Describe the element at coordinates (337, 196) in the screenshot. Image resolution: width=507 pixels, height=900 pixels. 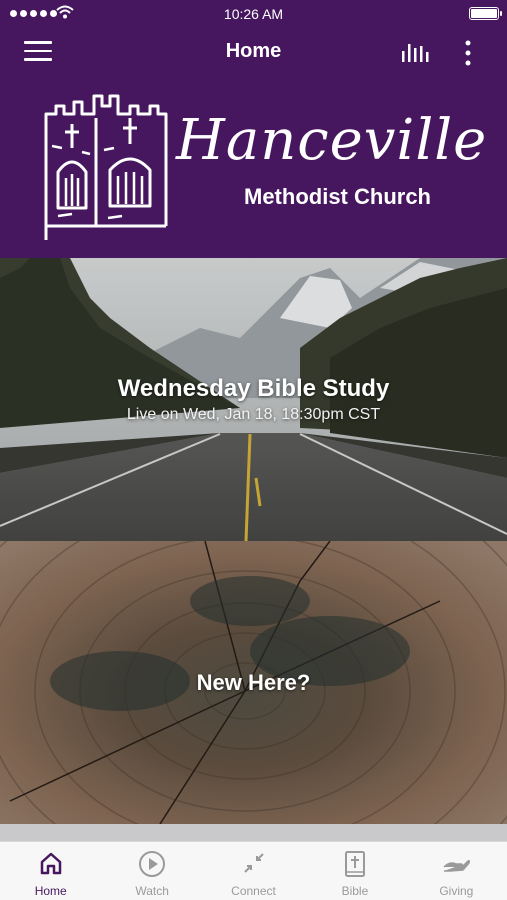
I see `logo-subtitle: Methodist Church` at that location.